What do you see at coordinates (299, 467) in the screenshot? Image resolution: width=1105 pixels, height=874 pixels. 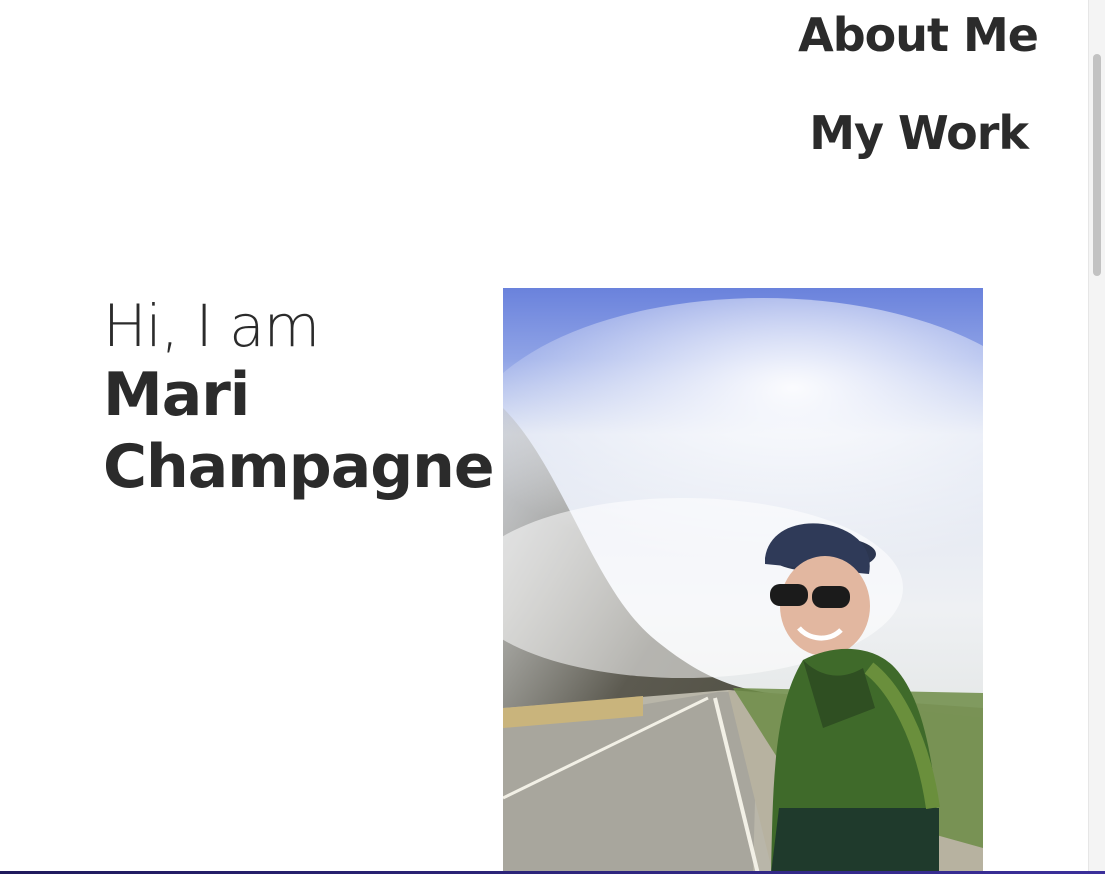 I see `hero-name-last: Champagne` at bounding box center [299, 467].